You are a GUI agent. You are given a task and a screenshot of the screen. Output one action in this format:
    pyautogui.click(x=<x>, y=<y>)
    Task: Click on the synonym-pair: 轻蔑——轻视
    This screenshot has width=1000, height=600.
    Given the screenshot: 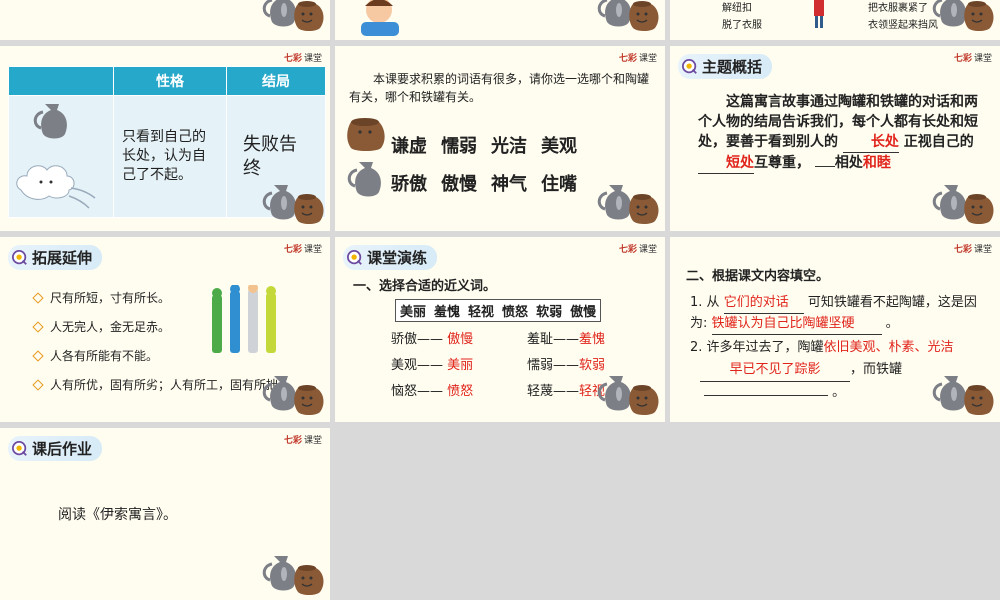 What is the action you would take?
    pyautogui.click(x=566, y=391)
    